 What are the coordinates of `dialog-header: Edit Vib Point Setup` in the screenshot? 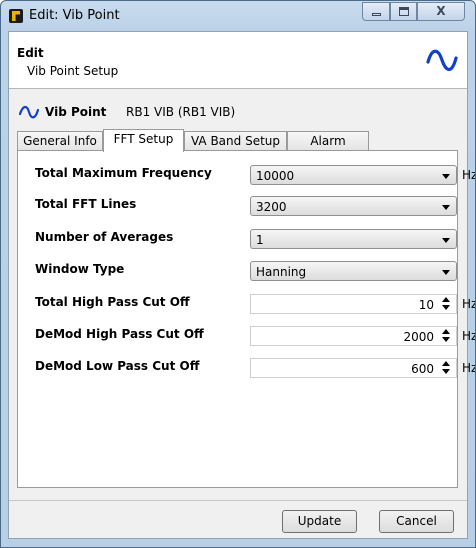 It's located at (238, 60).